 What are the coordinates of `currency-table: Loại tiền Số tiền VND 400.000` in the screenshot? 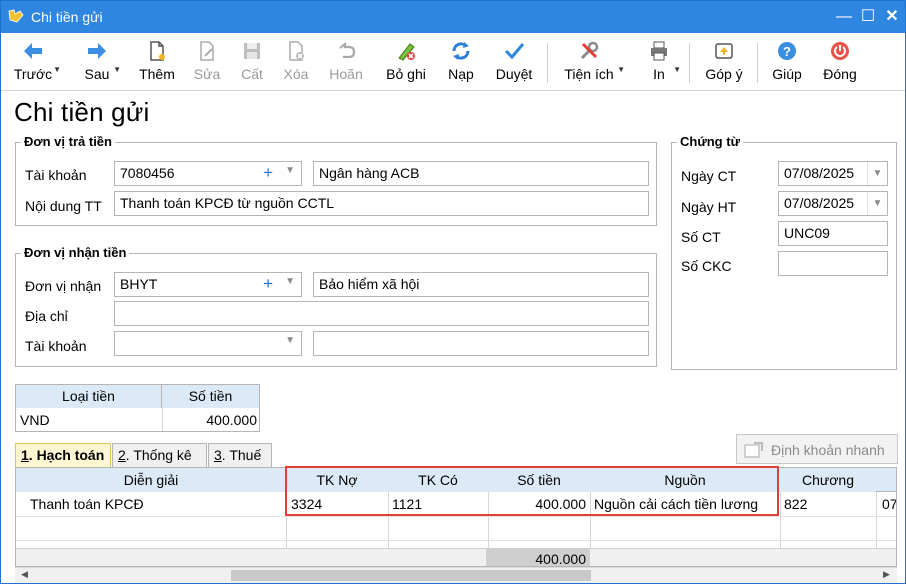 It's located at (137, 408).